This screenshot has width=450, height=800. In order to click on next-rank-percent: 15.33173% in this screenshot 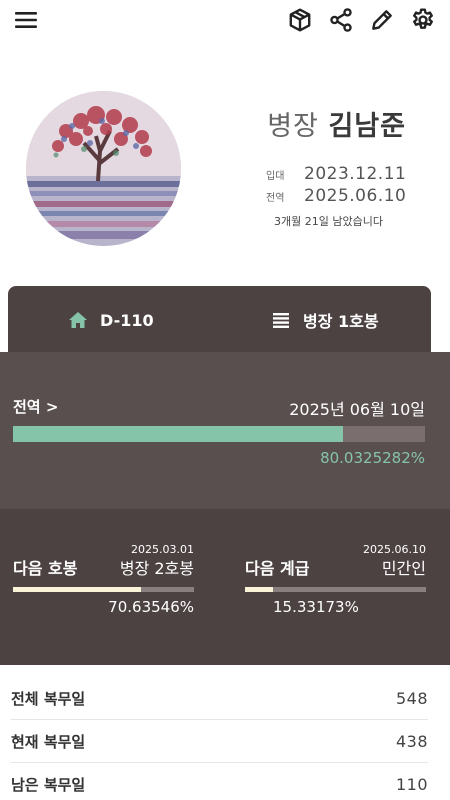, I will do `click(316, 607)`.